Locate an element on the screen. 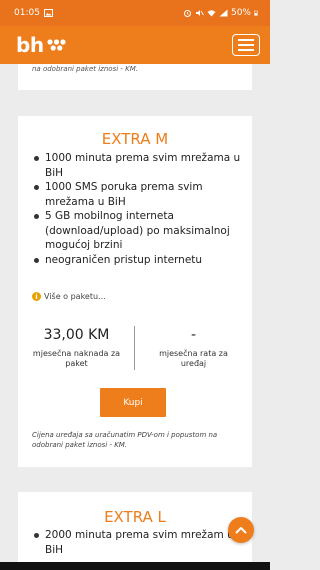 The height and width of the screenshot is (570, 320). buy-button: Kupi is located at coordinates (133, 402).